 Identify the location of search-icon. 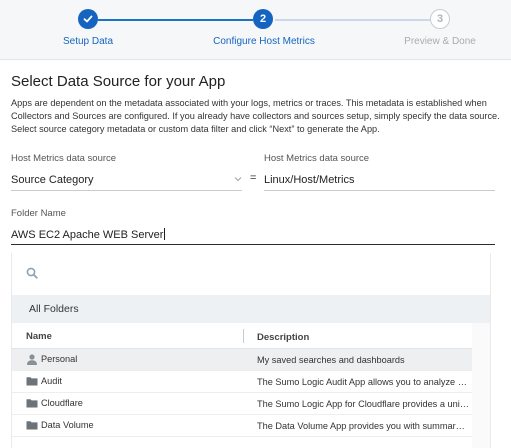
(32, 272).